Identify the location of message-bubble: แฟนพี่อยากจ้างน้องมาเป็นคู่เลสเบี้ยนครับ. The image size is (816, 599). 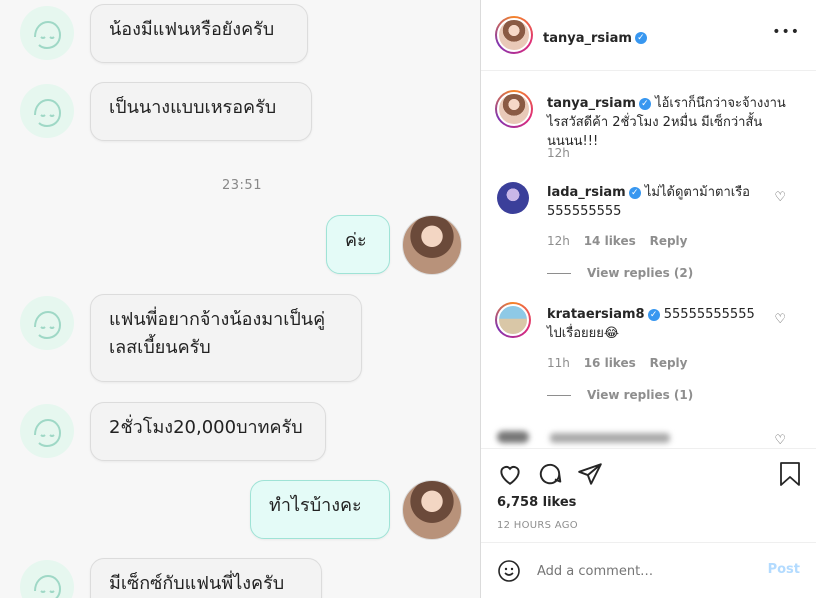
(226, 338).